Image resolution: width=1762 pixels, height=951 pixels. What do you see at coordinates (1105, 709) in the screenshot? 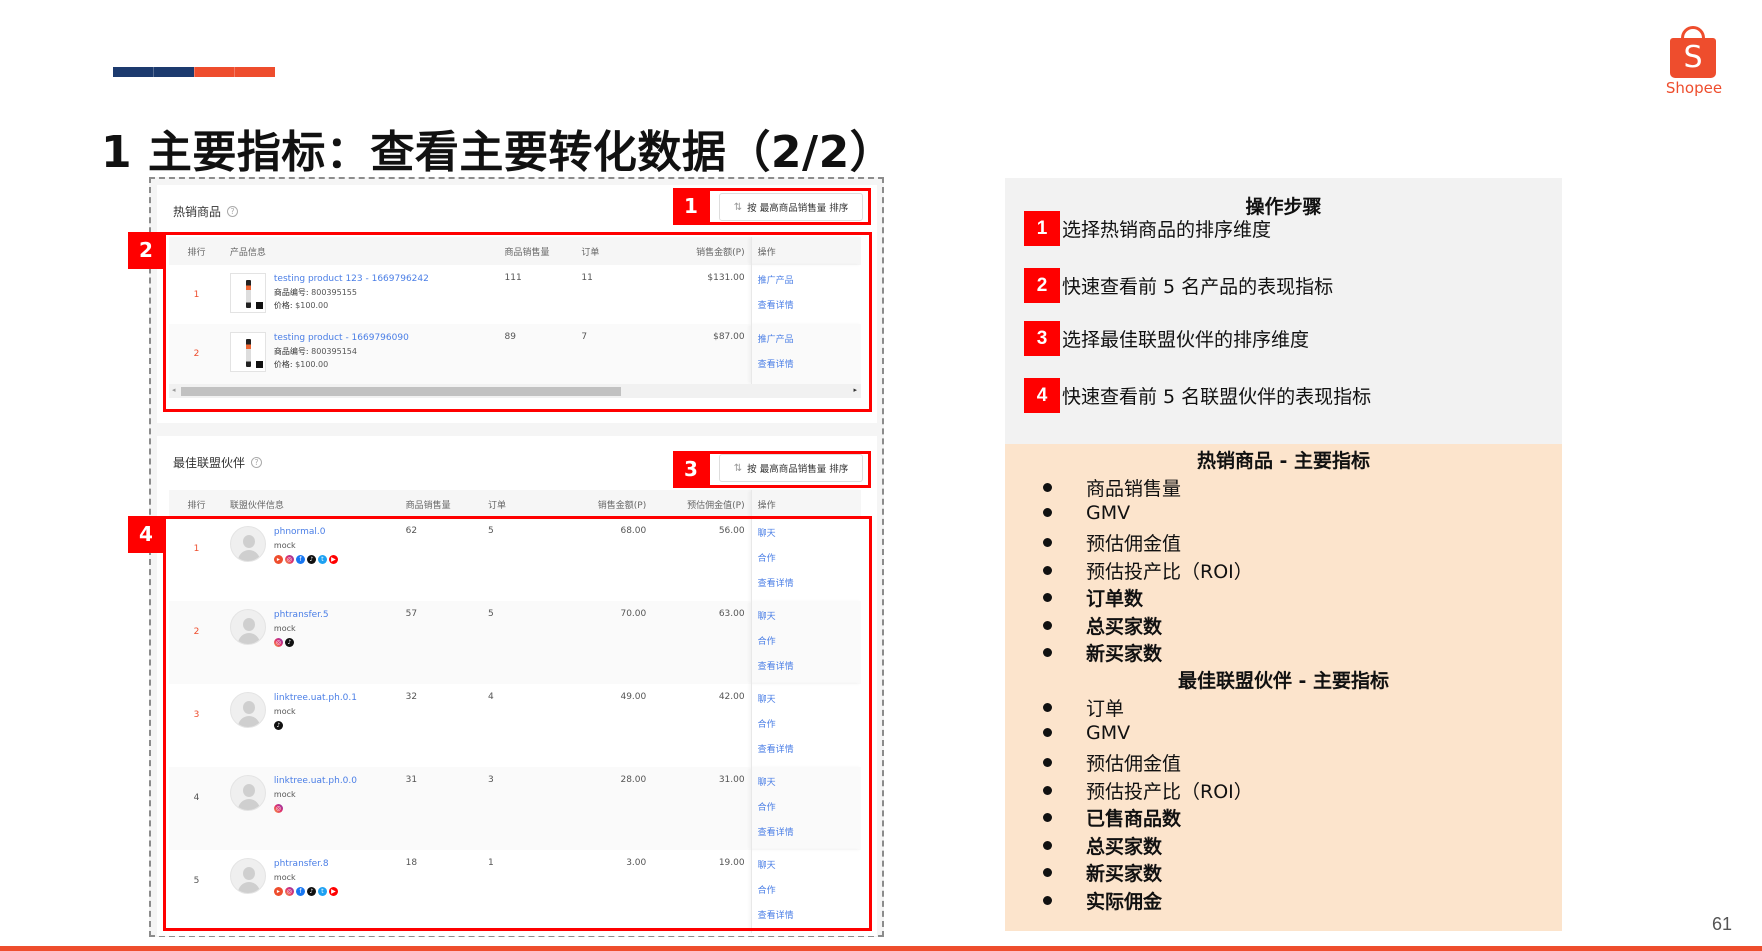
I see `metric-text: 订单` at bounding box center [1105, 709].